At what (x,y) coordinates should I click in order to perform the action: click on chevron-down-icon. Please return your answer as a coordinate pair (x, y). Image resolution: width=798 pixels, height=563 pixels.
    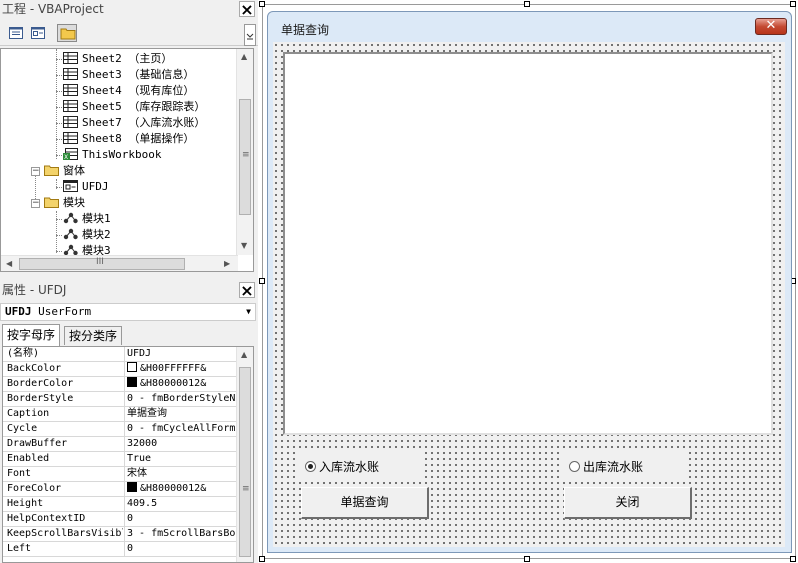
    Looking at the image, I should click on (250, 36).